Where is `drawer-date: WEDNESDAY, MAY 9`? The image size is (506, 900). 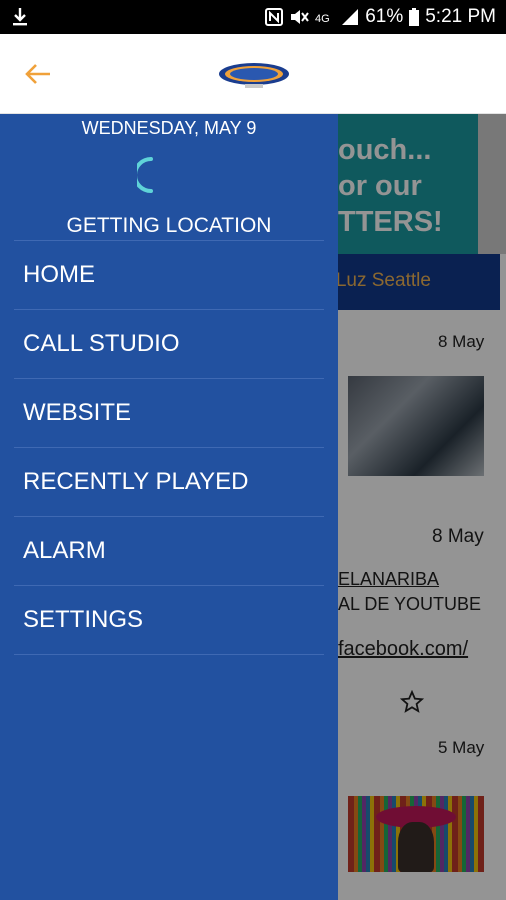
drawer-date: WEDNESDAY, MAY 9 is located at coordinates (169, 128).